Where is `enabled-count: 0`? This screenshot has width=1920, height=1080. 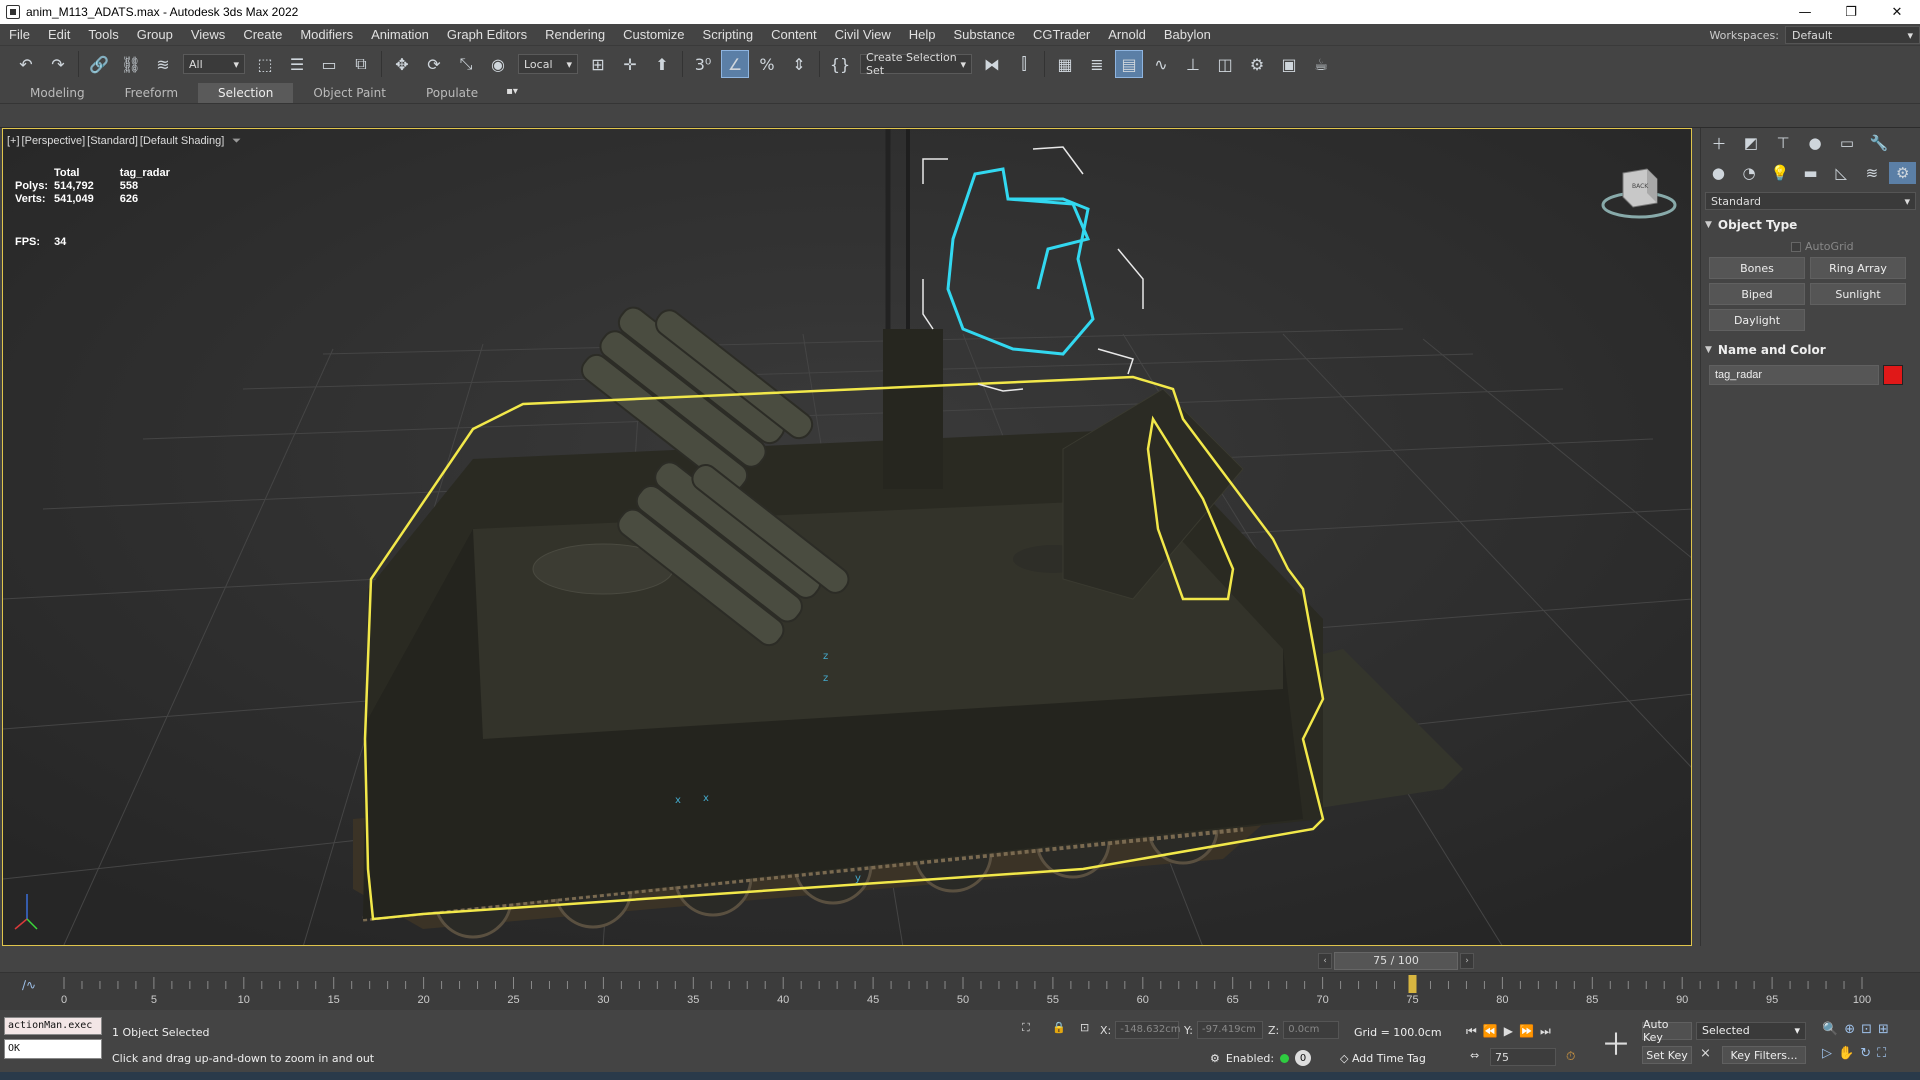
enabled-count: 0 is located at coordinates (1303, 1058).